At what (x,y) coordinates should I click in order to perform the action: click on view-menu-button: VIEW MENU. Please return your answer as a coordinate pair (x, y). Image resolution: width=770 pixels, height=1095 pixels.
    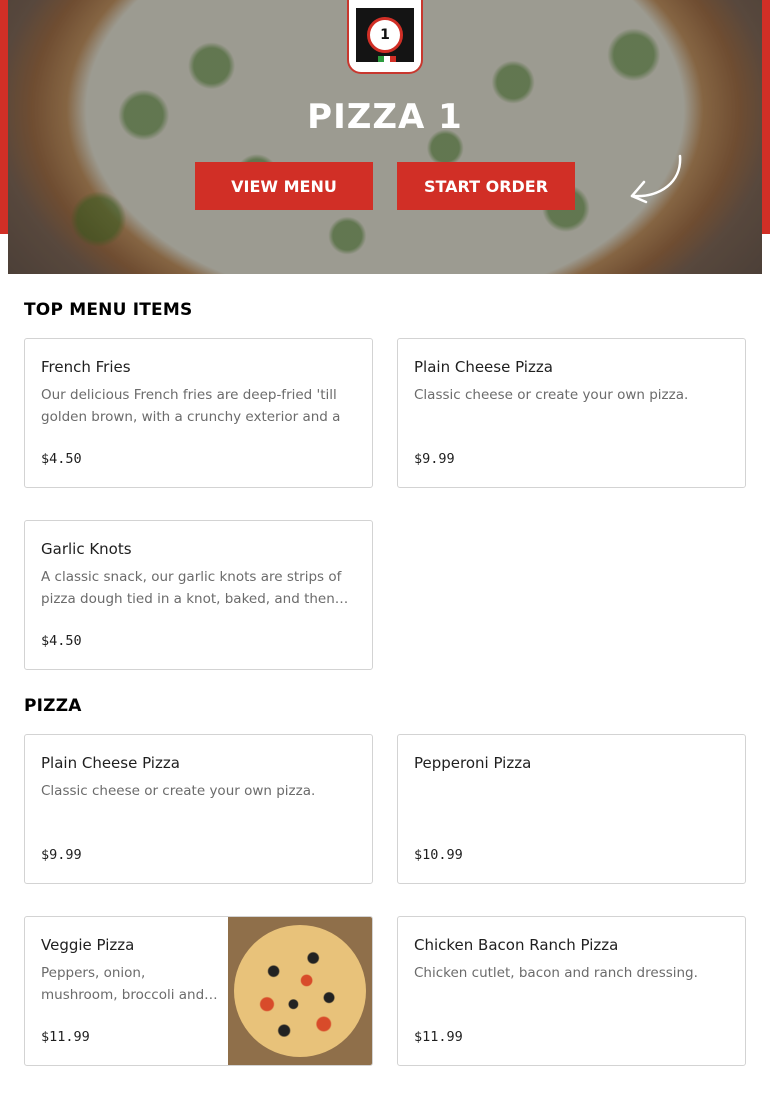
    Looking at the image, I should click on (284, 186).